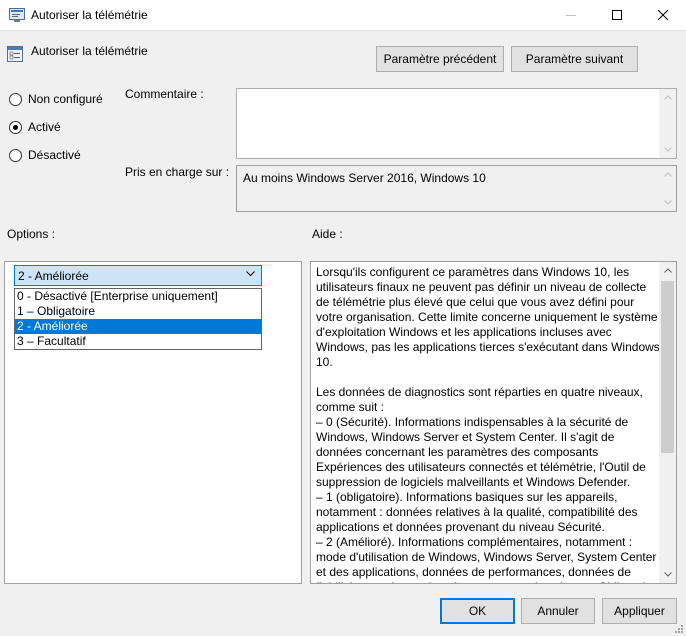 The image size is (686, 636). What do you see at coordinates (456, 123) in the screenshot?
I see `comment-textarea` at bounding box center [456, 123].